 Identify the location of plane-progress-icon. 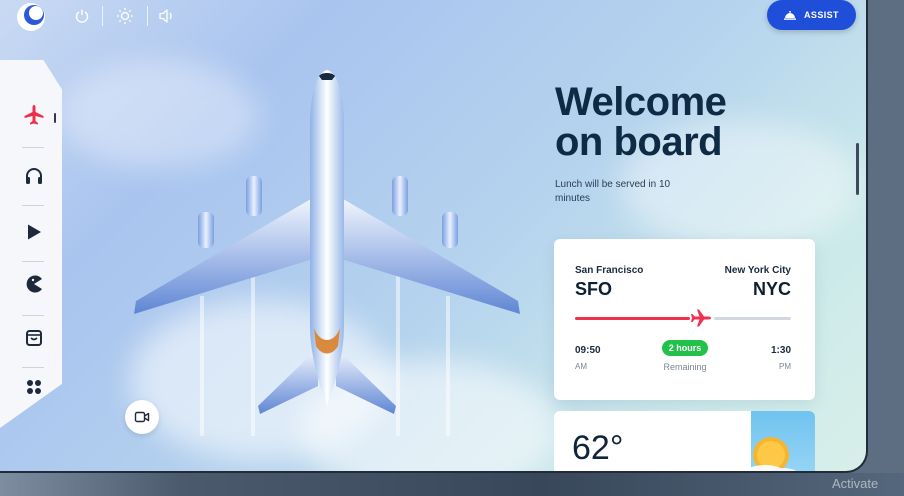
(701, 318).